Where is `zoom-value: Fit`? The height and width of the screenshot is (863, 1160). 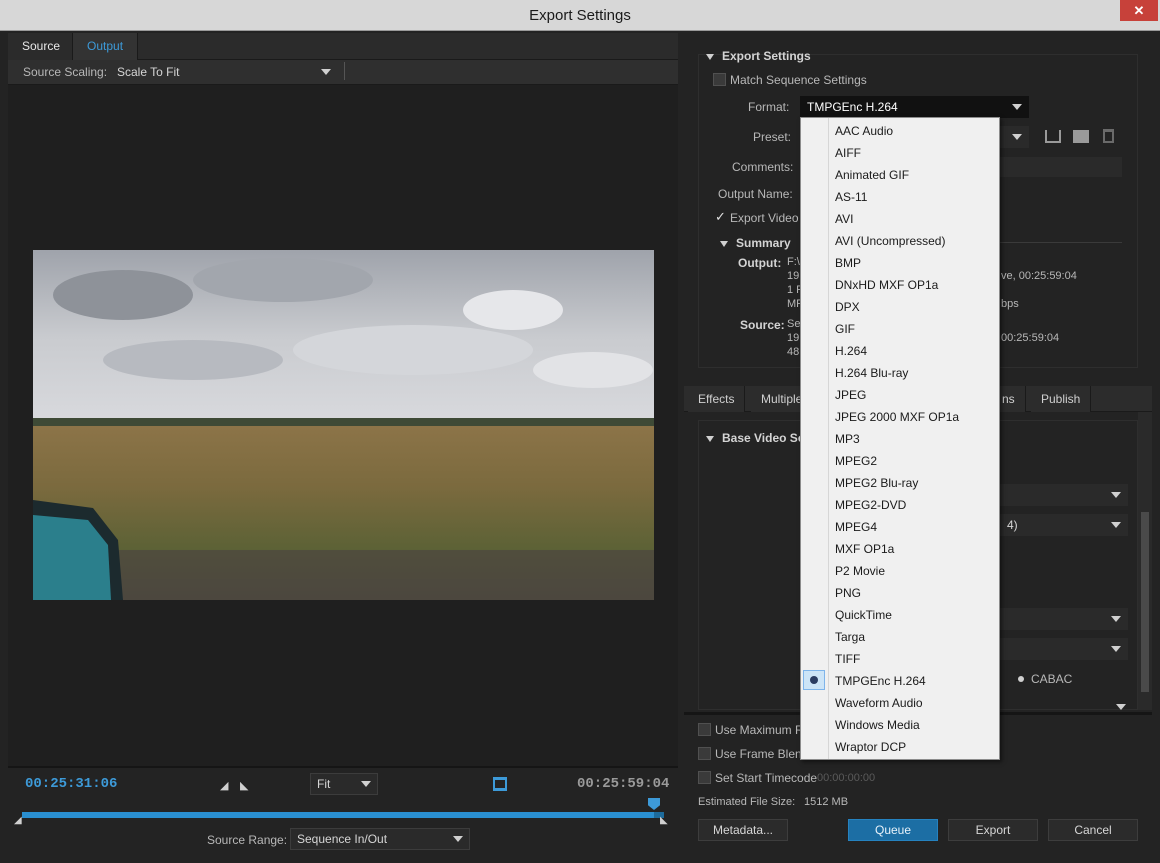
zoom-value: Fit is located at coordinates (324, 784).